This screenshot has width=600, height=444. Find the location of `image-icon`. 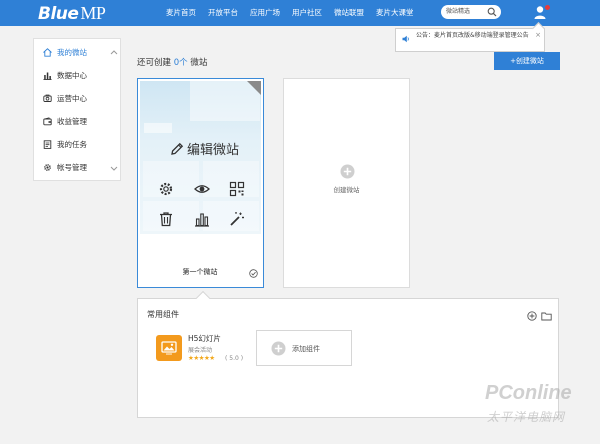

image-icon is located at coordinates (169, 348).